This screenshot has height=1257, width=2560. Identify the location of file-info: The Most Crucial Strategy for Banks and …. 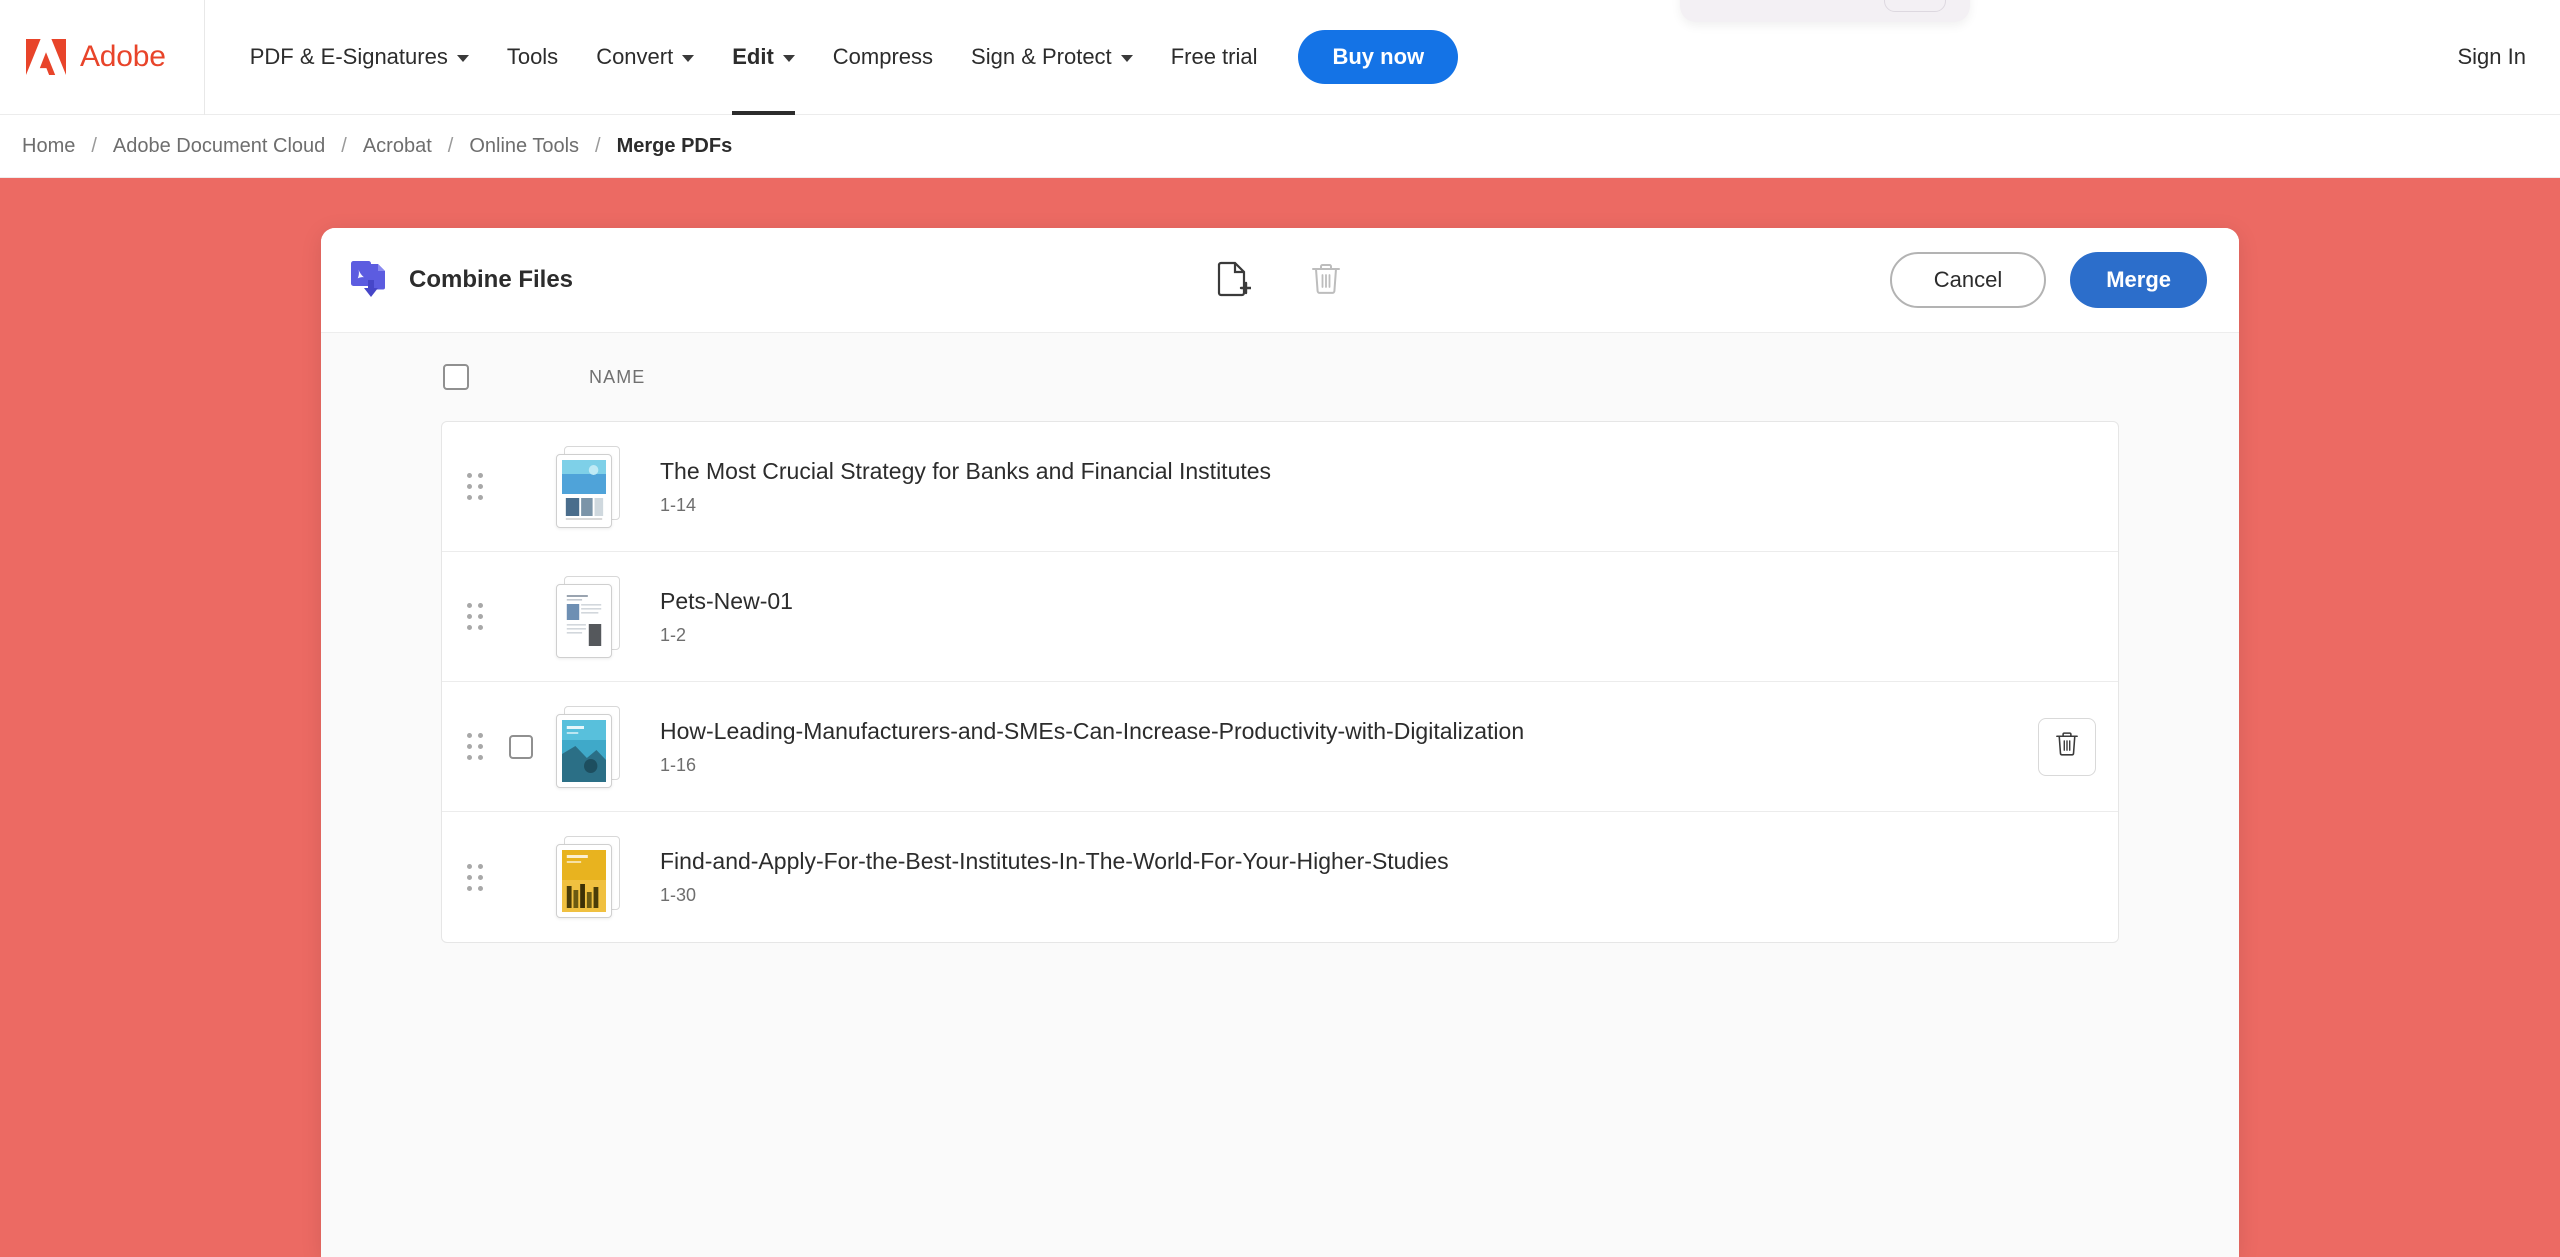
(965, 487).